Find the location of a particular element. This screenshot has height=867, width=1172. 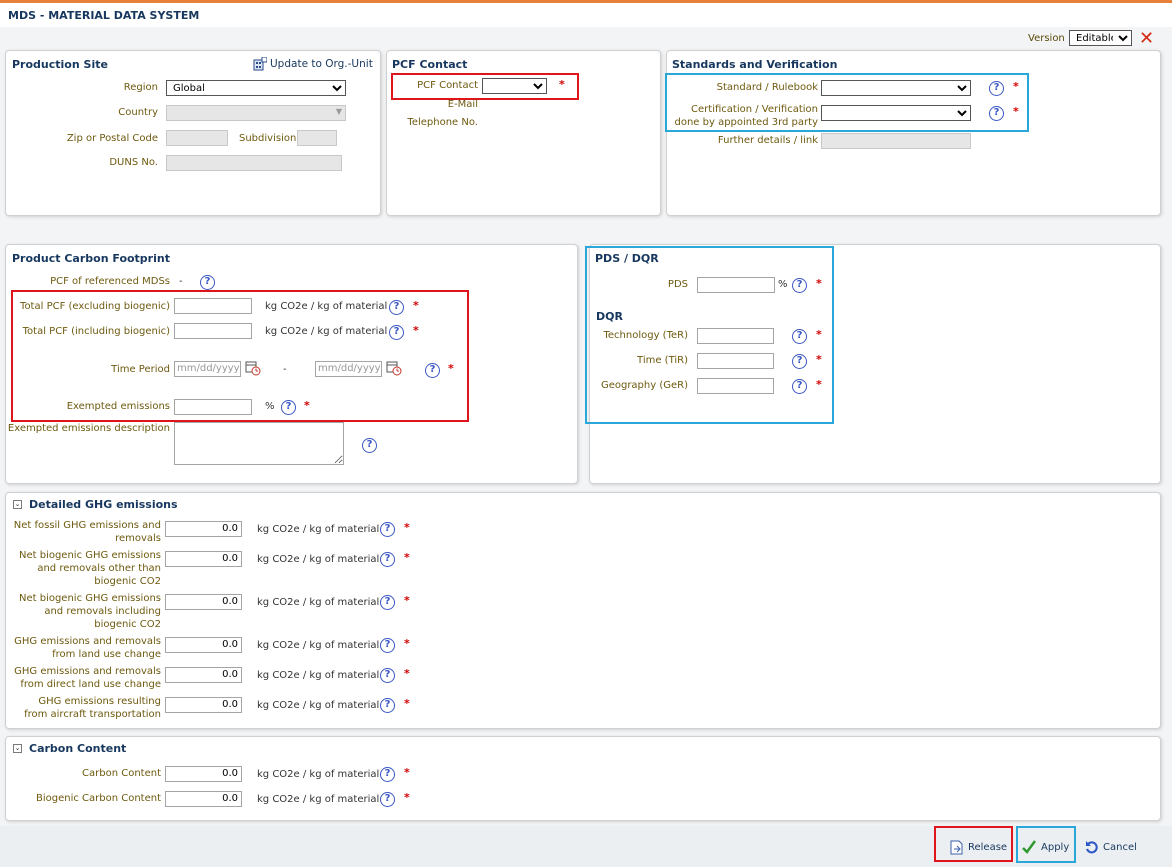

ter-input is located at coordinates (735, 336).